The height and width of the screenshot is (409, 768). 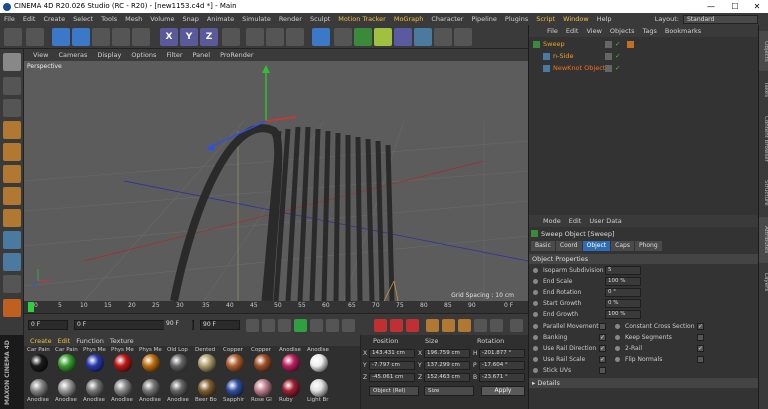 What do you see at coordinates (604, 19) in the screenshot?
I see `menu-help: Help` at bounding box center [604, 19].